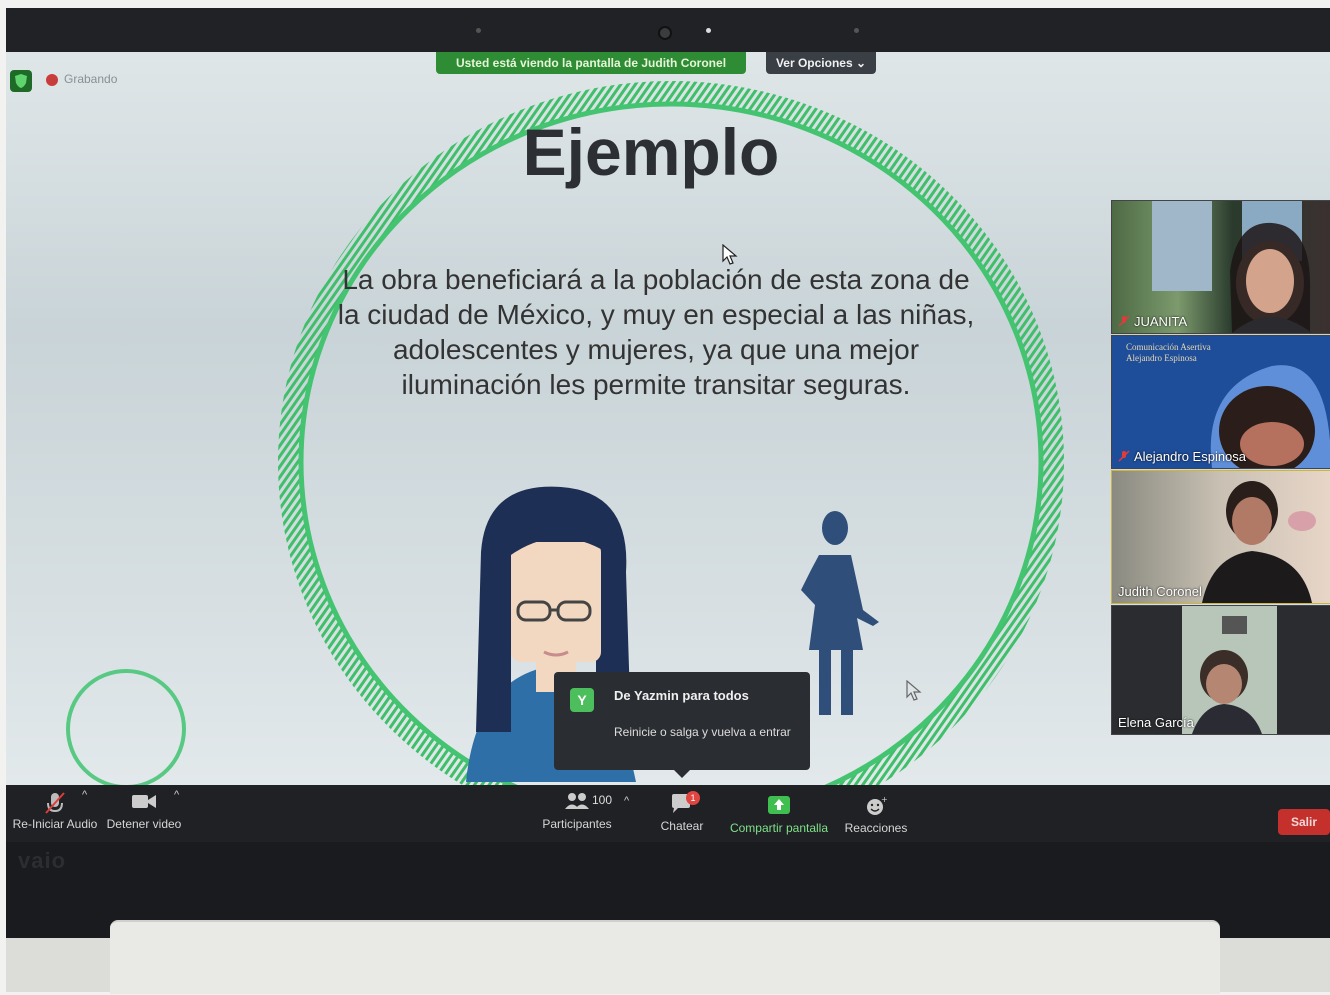  I want to click on laptop-base-left, so click(58, 965).